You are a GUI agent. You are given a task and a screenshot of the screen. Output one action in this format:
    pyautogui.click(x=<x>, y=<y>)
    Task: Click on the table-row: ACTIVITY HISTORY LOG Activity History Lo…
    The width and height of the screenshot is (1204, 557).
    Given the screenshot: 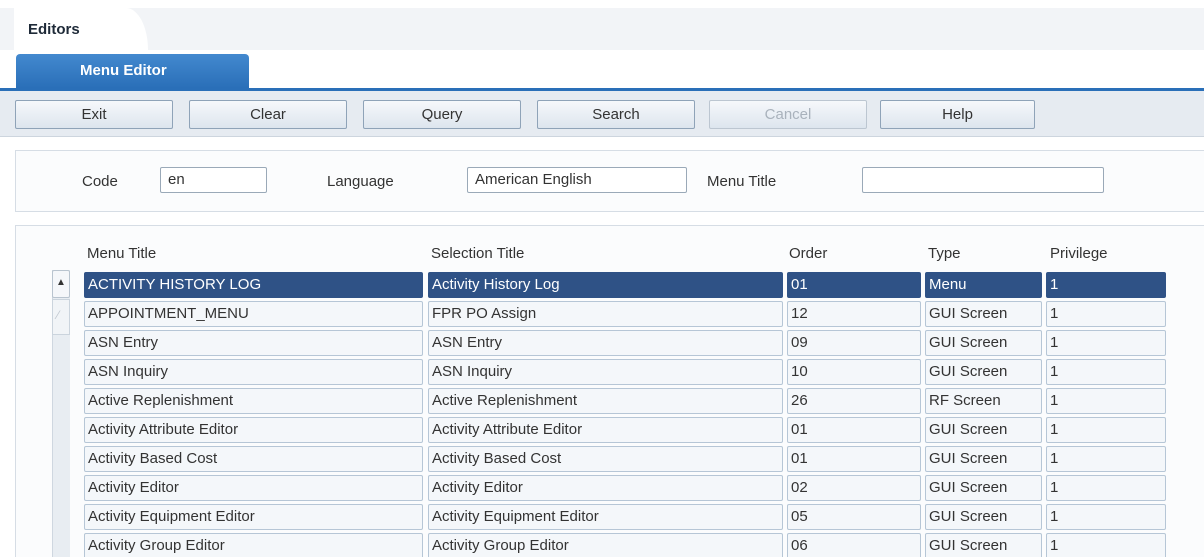 What is the action you would take?
    pyautogui.click(x=602, y=285)
    